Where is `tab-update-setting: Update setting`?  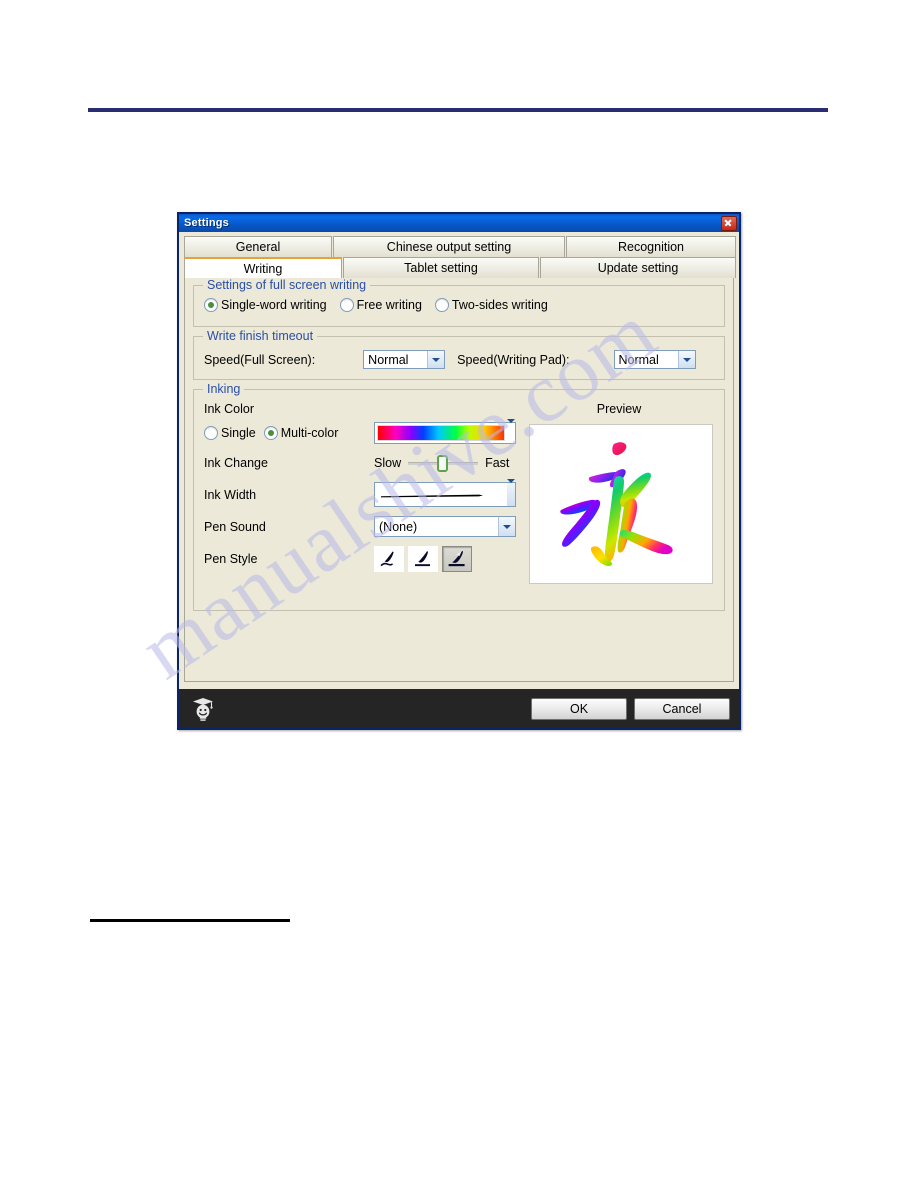 tab-update-setting: Update setting is located at coordinates (638, 267).